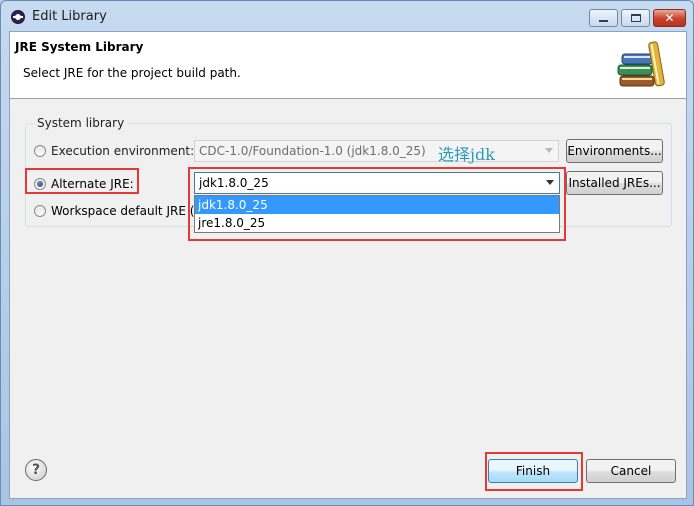 This screenshot has width=694, height=506. Describe the element at coordinates (79, 47) in the screenshot. I see `page-title: JRE System Library` at that location.